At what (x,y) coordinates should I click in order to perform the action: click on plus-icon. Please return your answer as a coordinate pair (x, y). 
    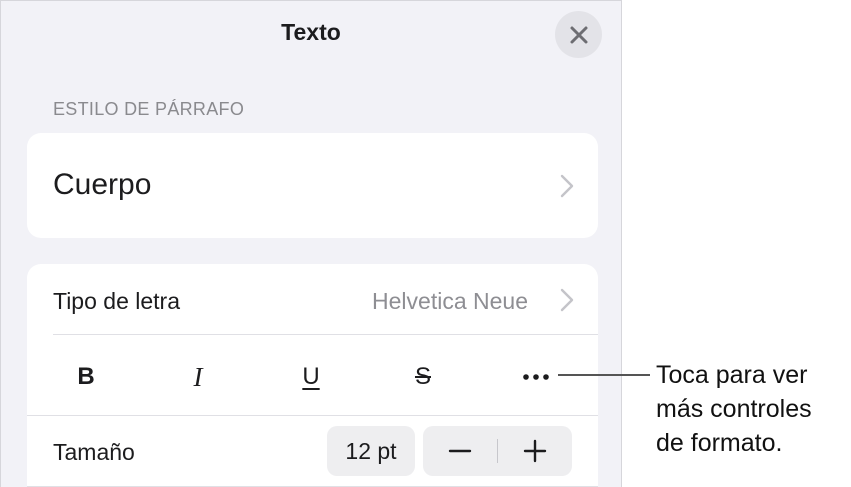
    Looking at the image, I should click on (535, 451).